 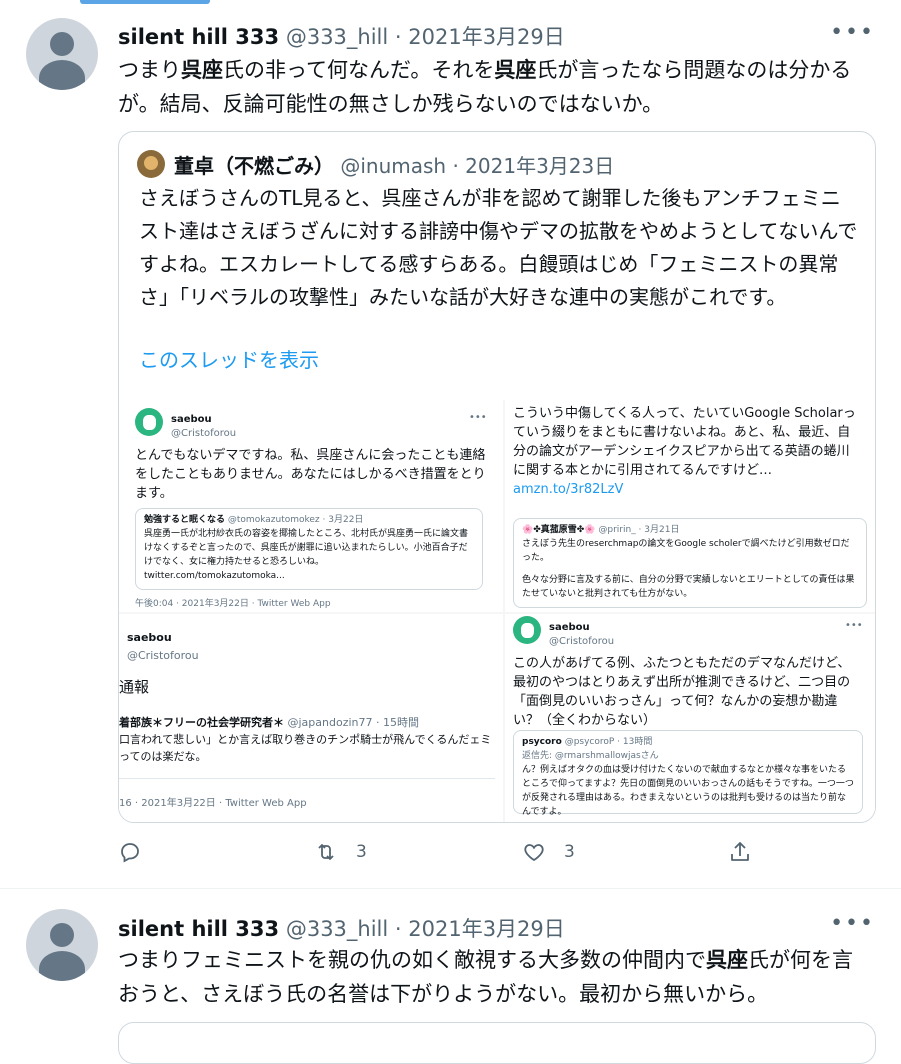 What do you see at coordinates (130, 853) in the screenshot?
I see `reply-icon` at bounding box center [130, 853].